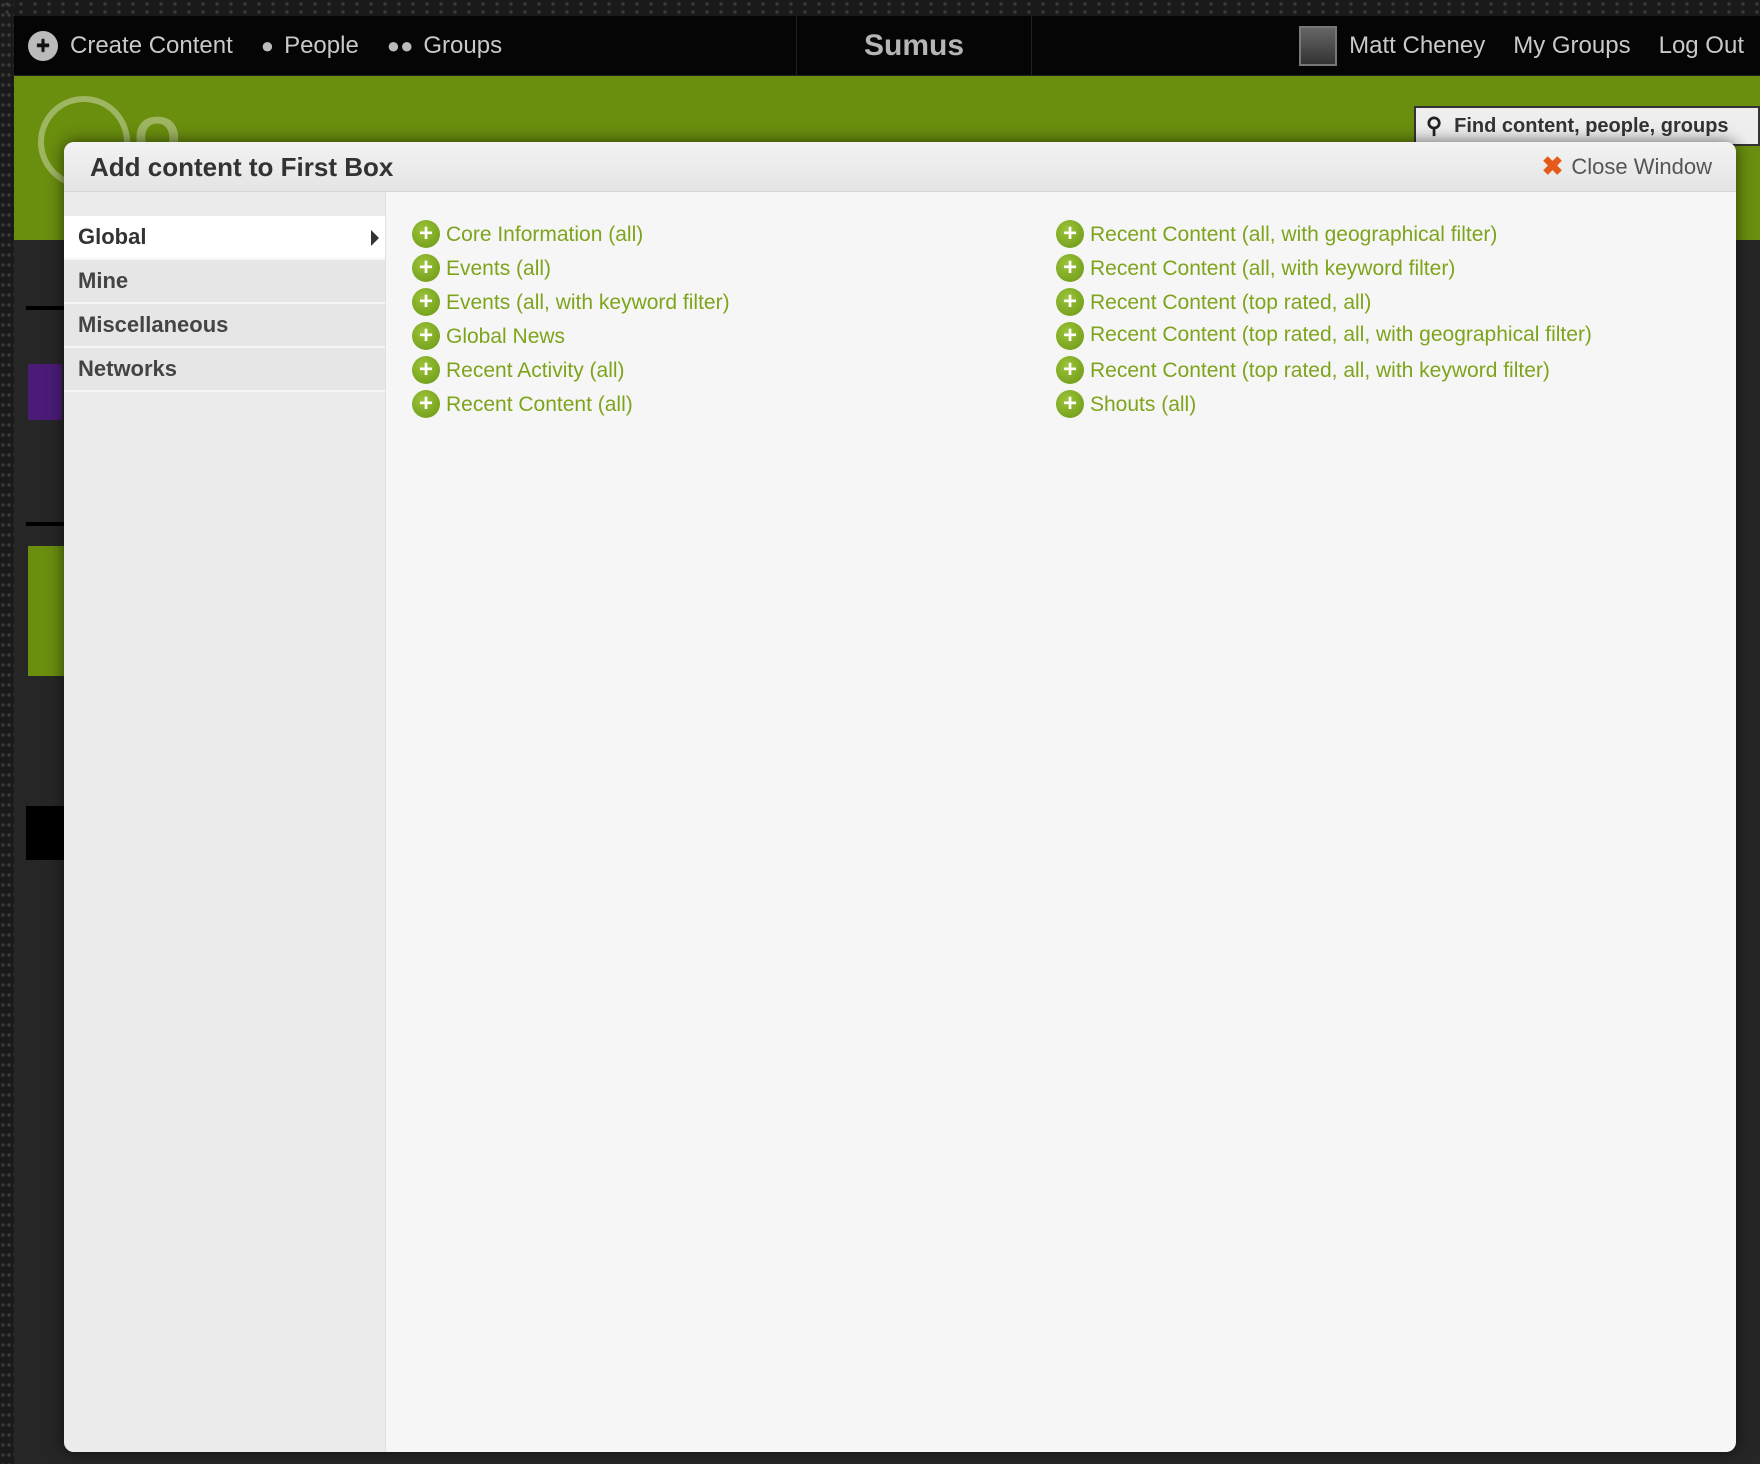 The width and height of the screenshot is (1760, 1464). Describe the element at coordinates (506, 336) in the screenshot. I see `option-label: Global News` at that location.